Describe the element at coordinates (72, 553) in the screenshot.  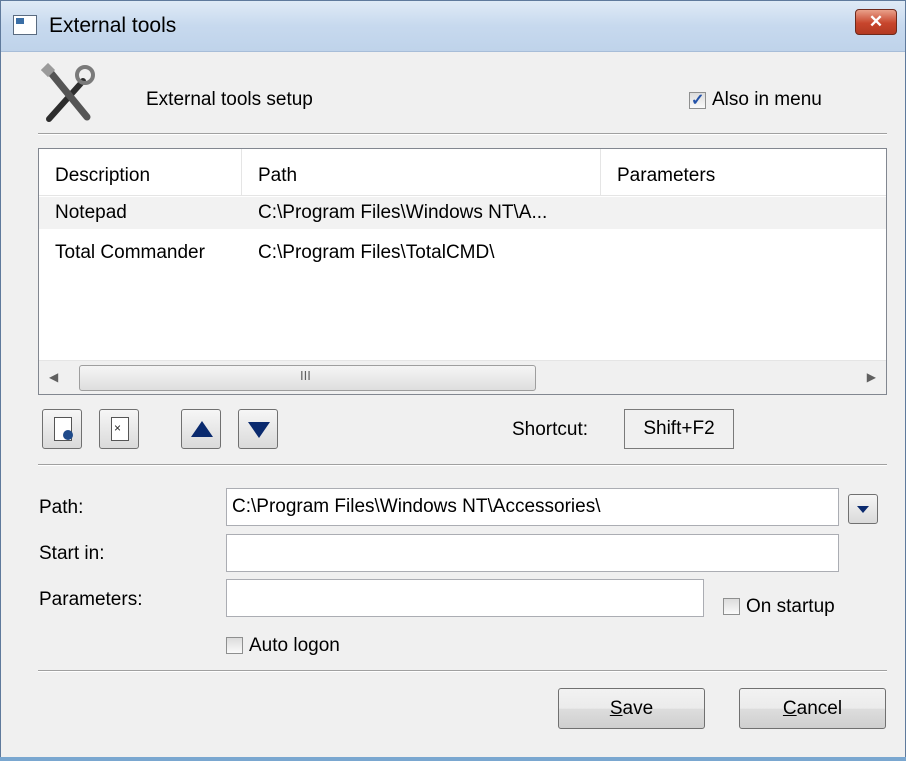
I see `start-in-label: Start in:` at that location.